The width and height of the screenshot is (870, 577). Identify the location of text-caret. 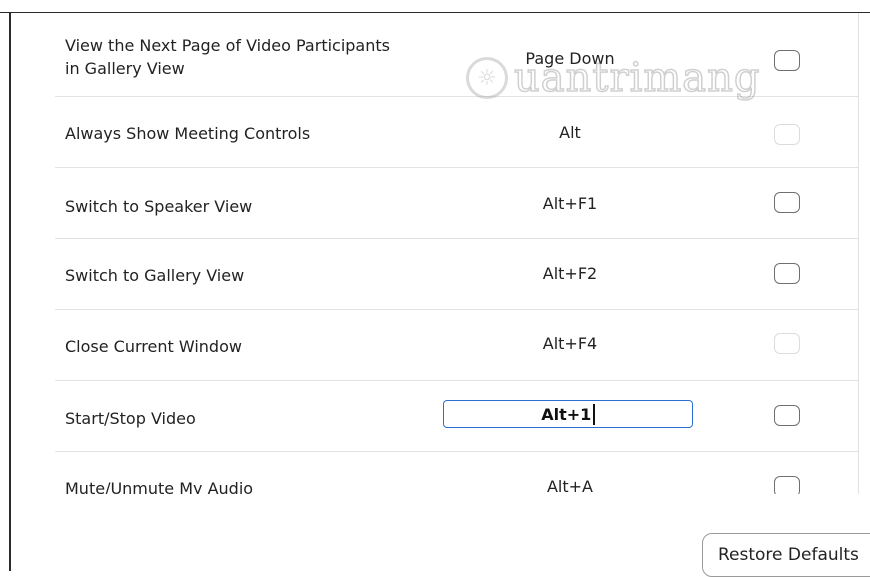
(594, 414).